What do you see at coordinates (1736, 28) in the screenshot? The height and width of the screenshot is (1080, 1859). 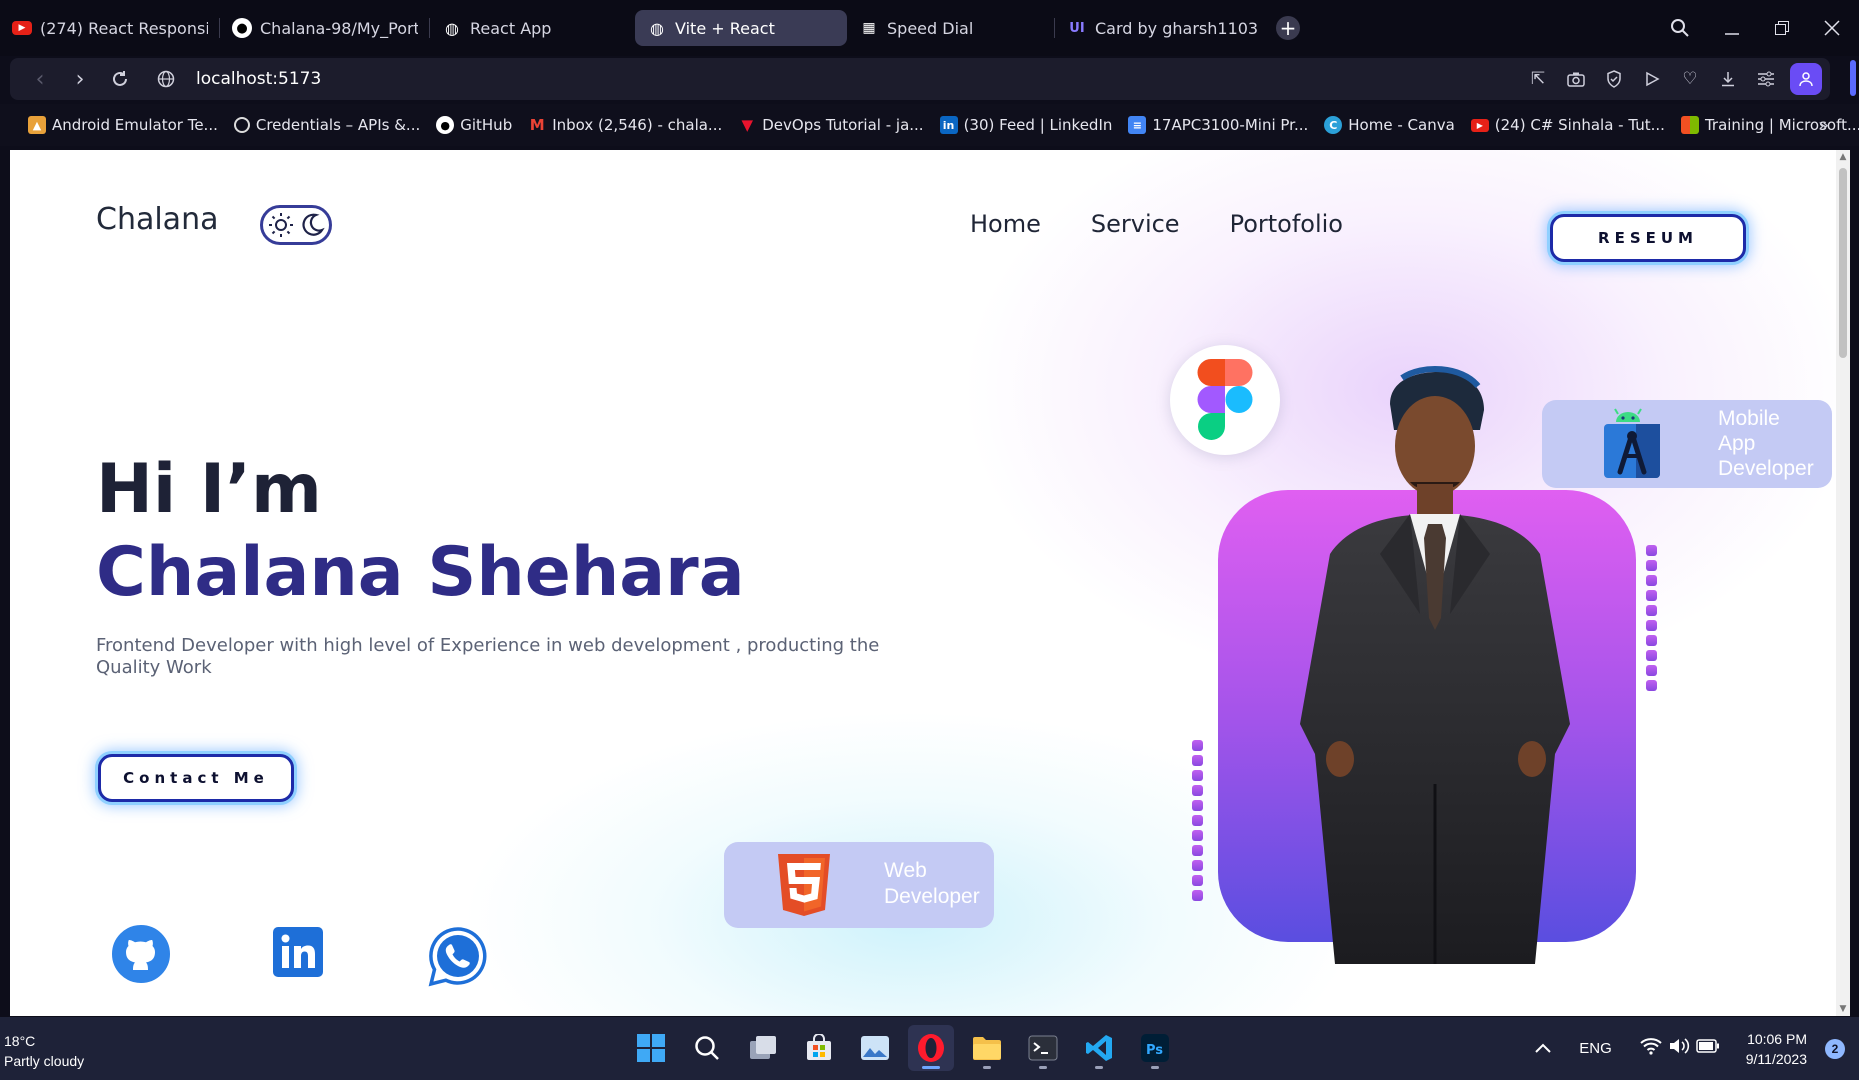 I see `minimize-icon` at bounding box center [1736, 28].